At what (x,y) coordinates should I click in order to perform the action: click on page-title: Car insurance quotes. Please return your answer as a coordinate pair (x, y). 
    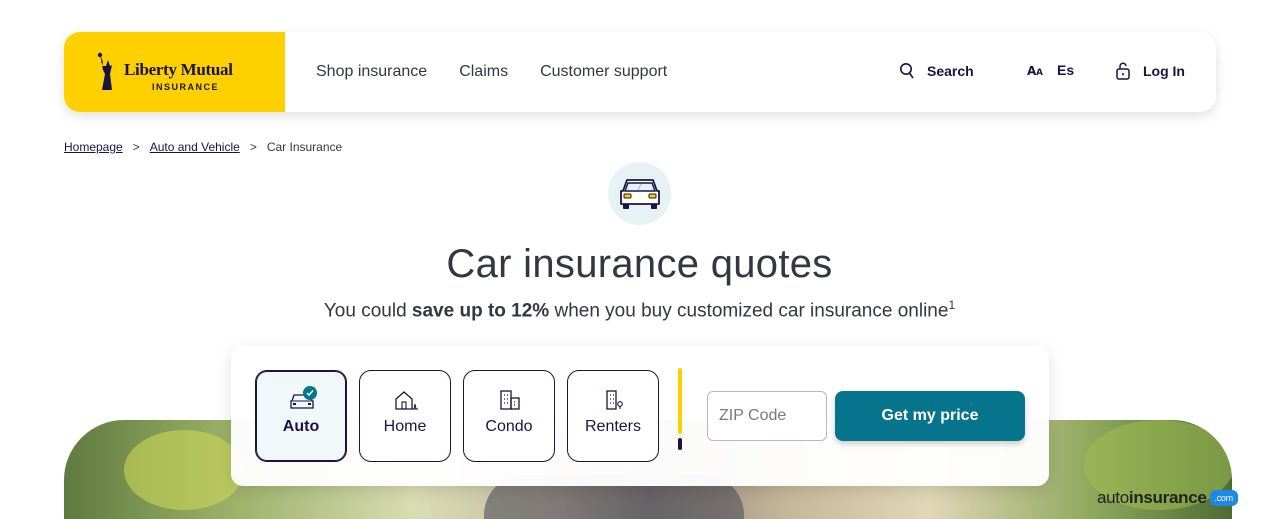
    Looking at the image, I should click on (639, 264).